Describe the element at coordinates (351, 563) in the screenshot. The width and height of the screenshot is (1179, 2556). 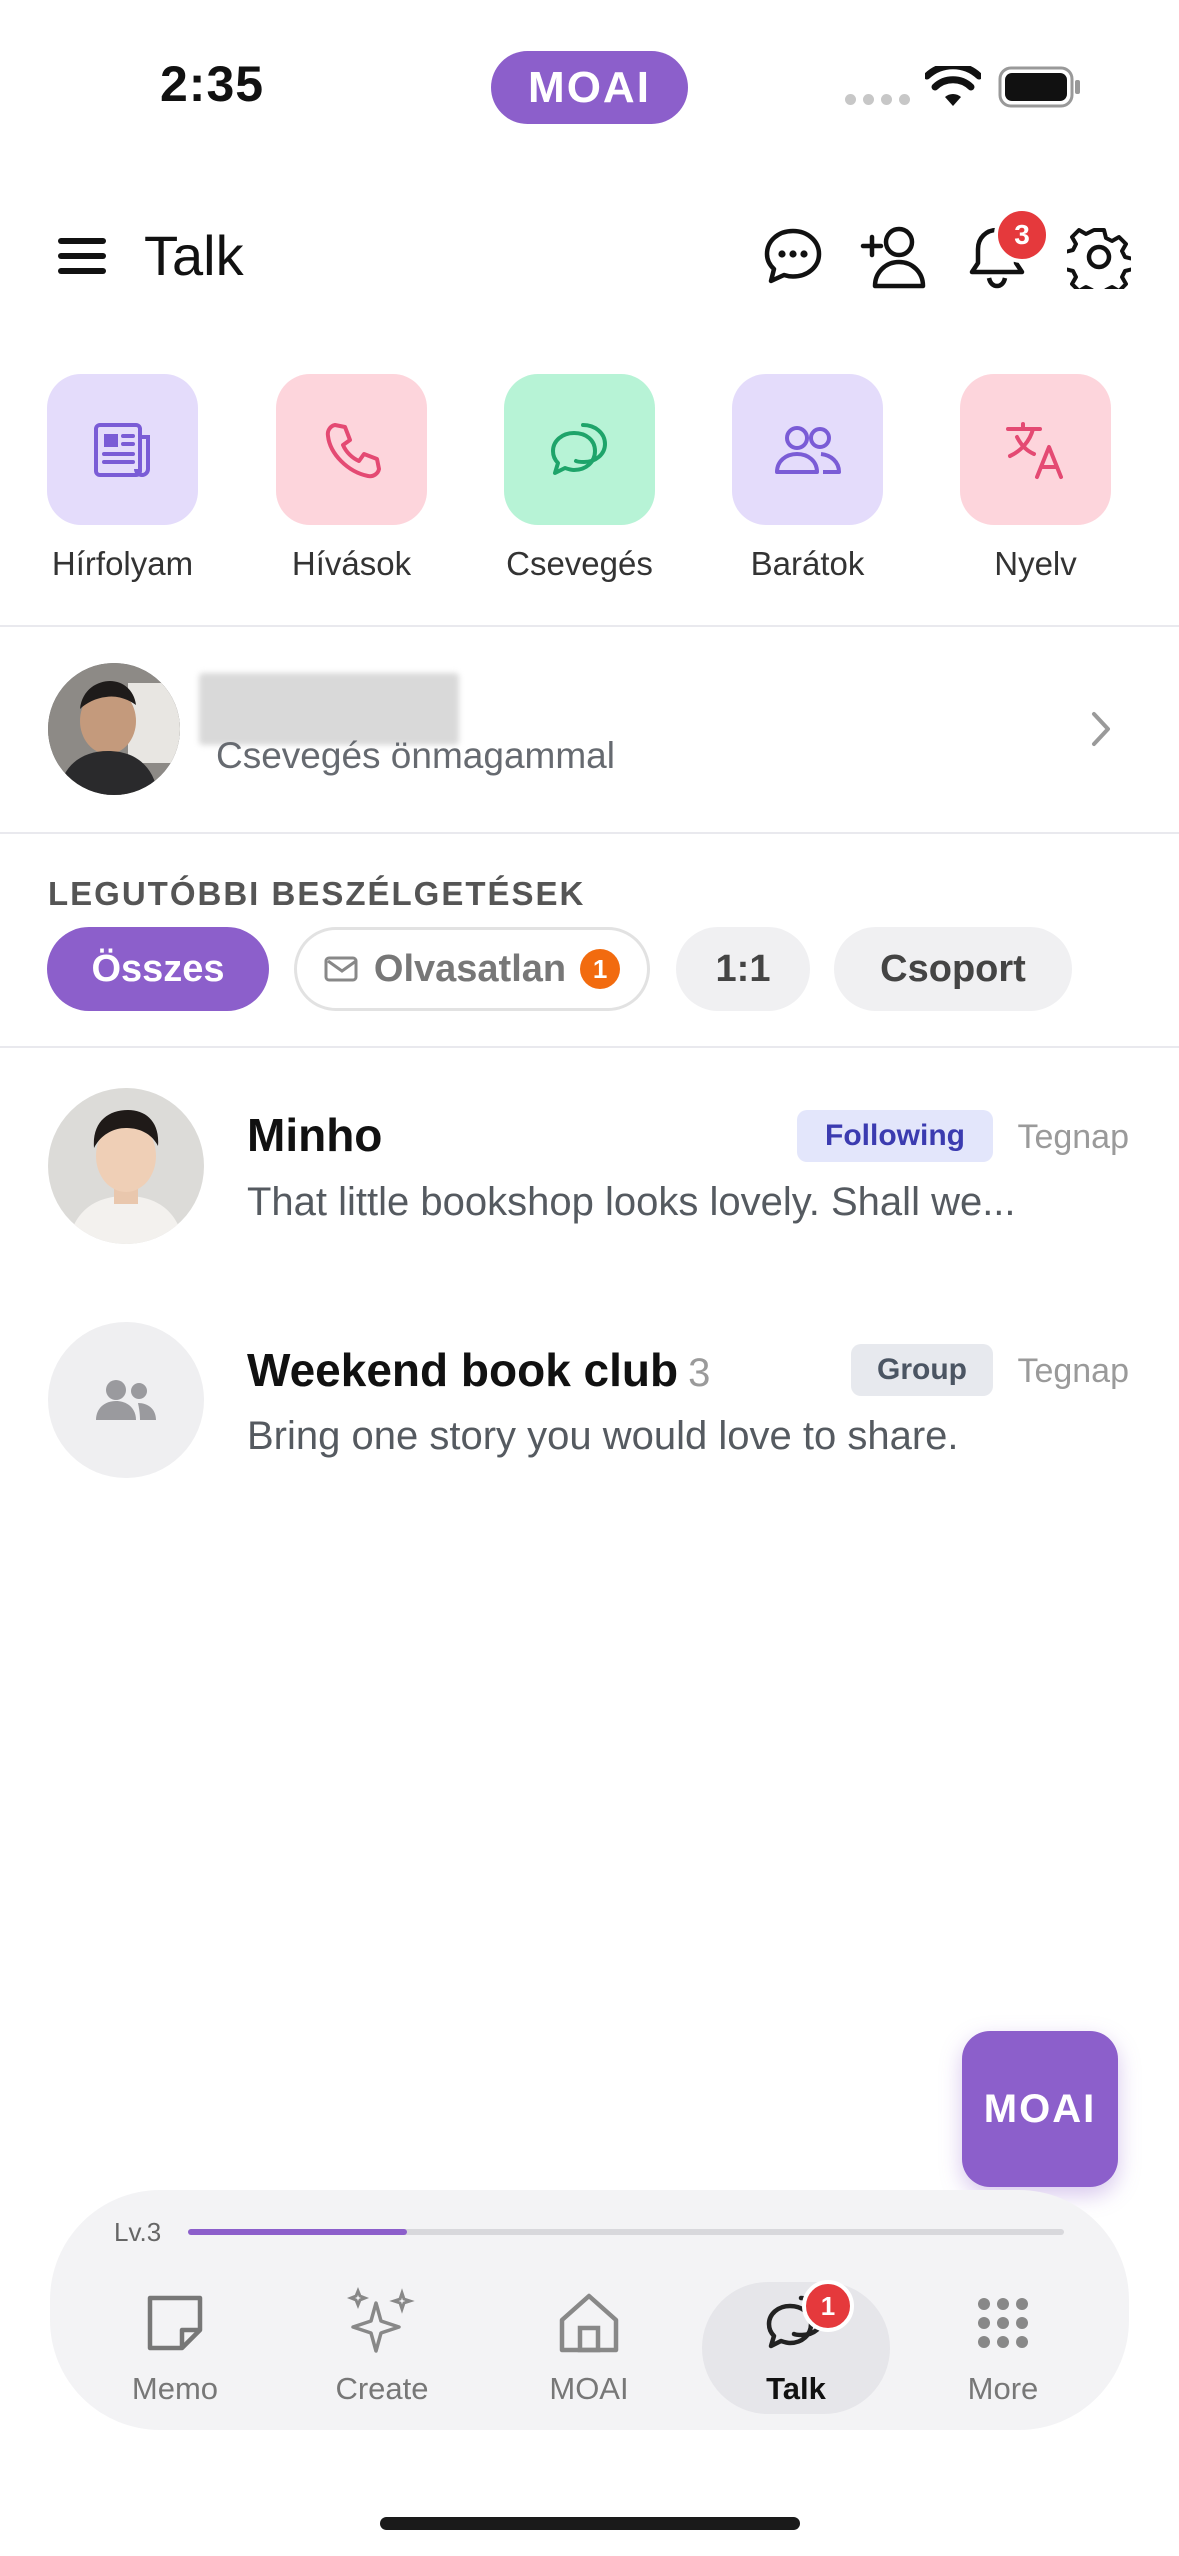
I see `quick-action-label: Hívások` at that location.